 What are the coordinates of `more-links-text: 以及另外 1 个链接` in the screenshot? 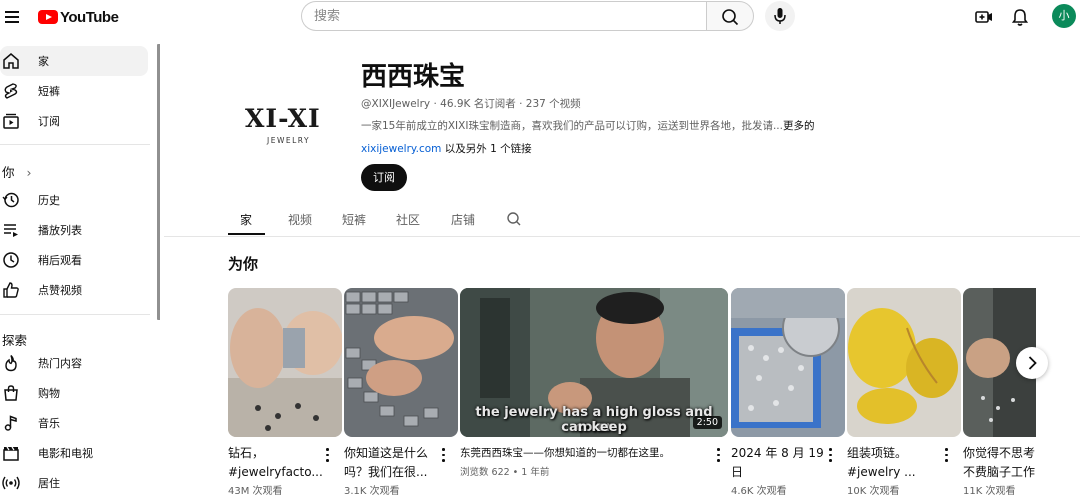 It's located at (486, 149).